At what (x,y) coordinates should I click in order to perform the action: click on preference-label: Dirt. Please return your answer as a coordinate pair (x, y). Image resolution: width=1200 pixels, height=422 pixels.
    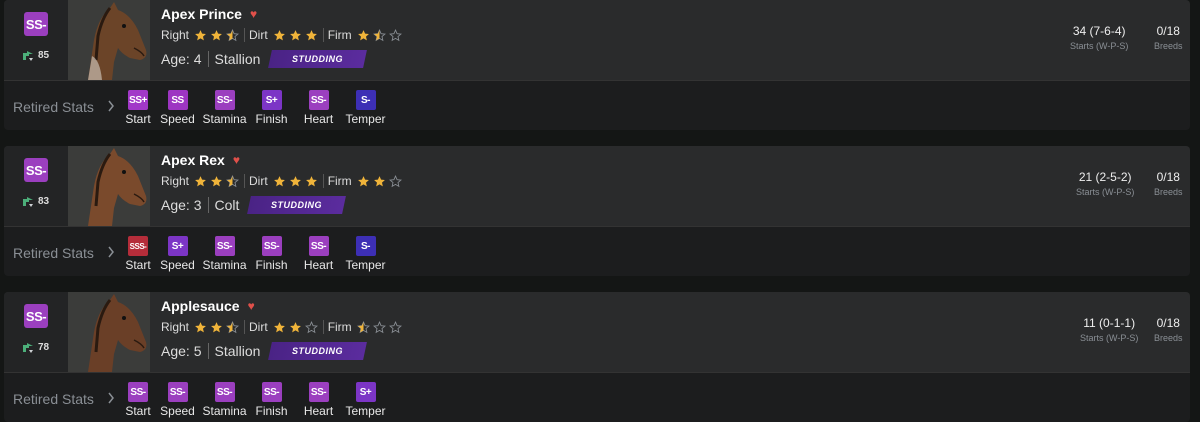
    Looking at the image, I should click on (258, 35).